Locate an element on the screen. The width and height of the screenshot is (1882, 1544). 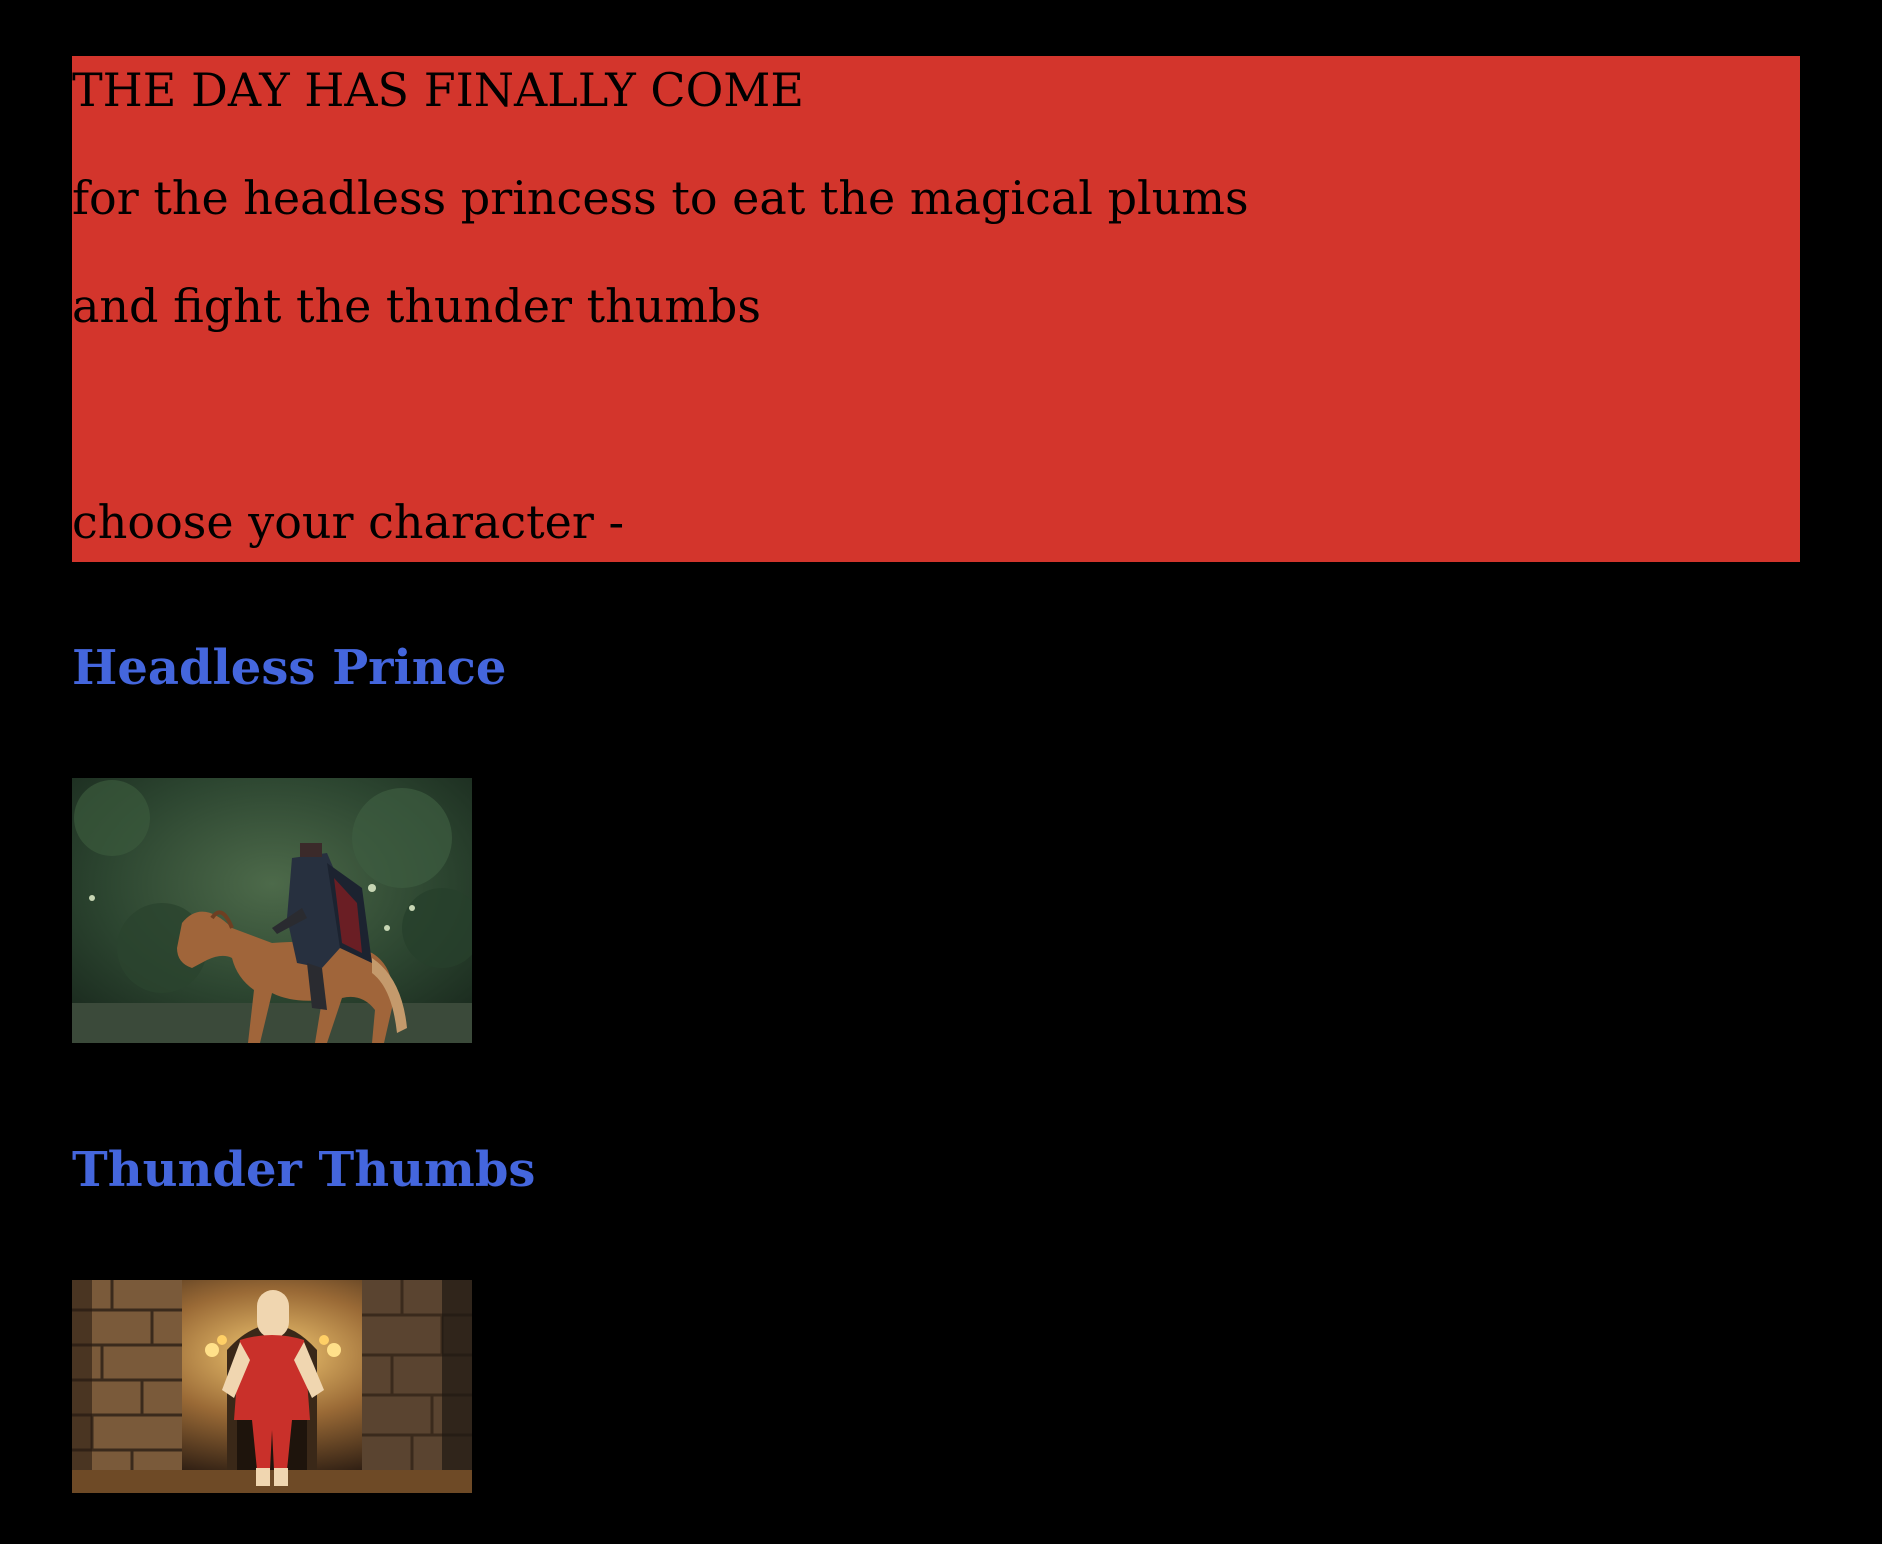
headless-prince-link: Headless Prince is located at coordinates (289, 668).